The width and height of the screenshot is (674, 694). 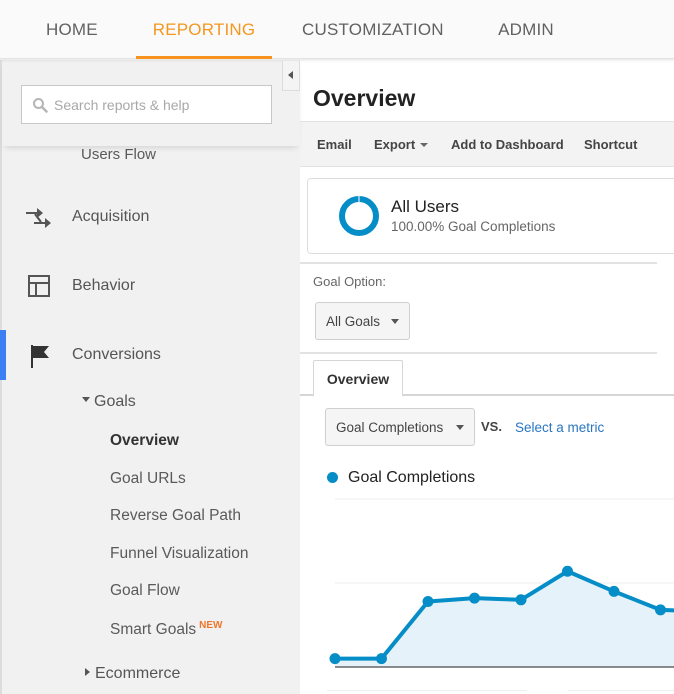 I want to click on collapse-sidebar-button, so click(x=291, y=76).